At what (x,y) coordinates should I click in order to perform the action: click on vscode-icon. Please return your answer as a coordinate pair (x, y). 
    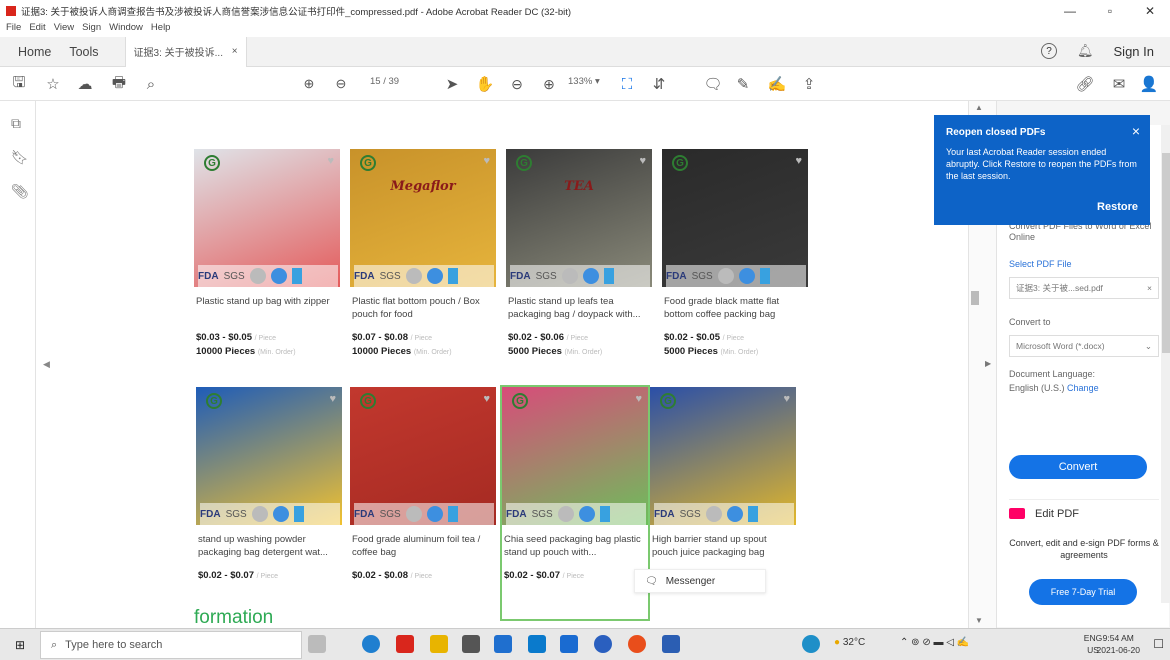
    Looking at the image, I should click on (537, 644).